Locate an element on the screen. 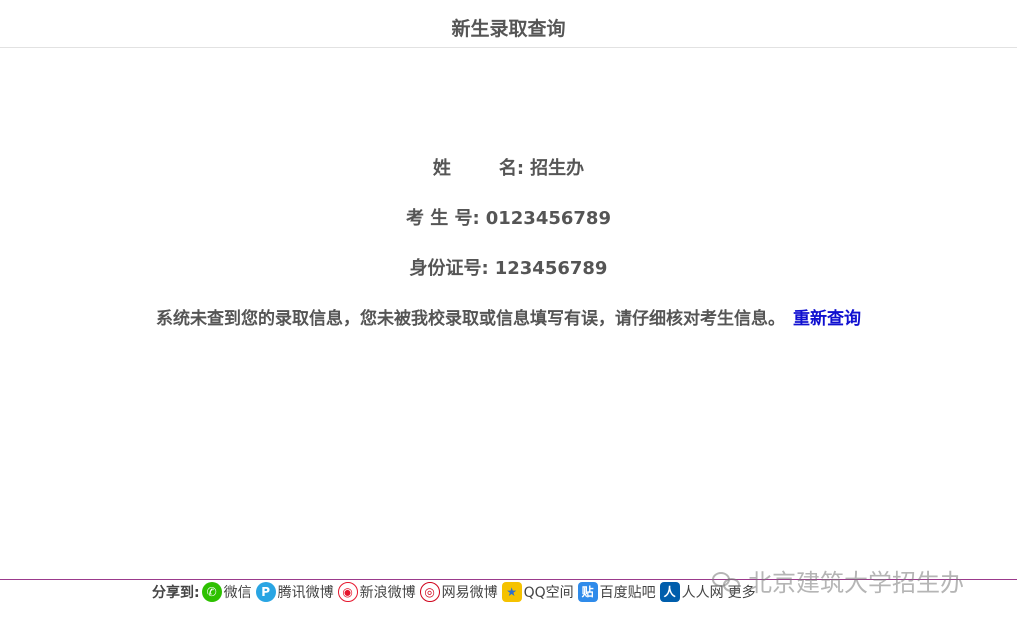  watermark-text: 北京建筑大学招生办 is located at coordinates (856, 583).